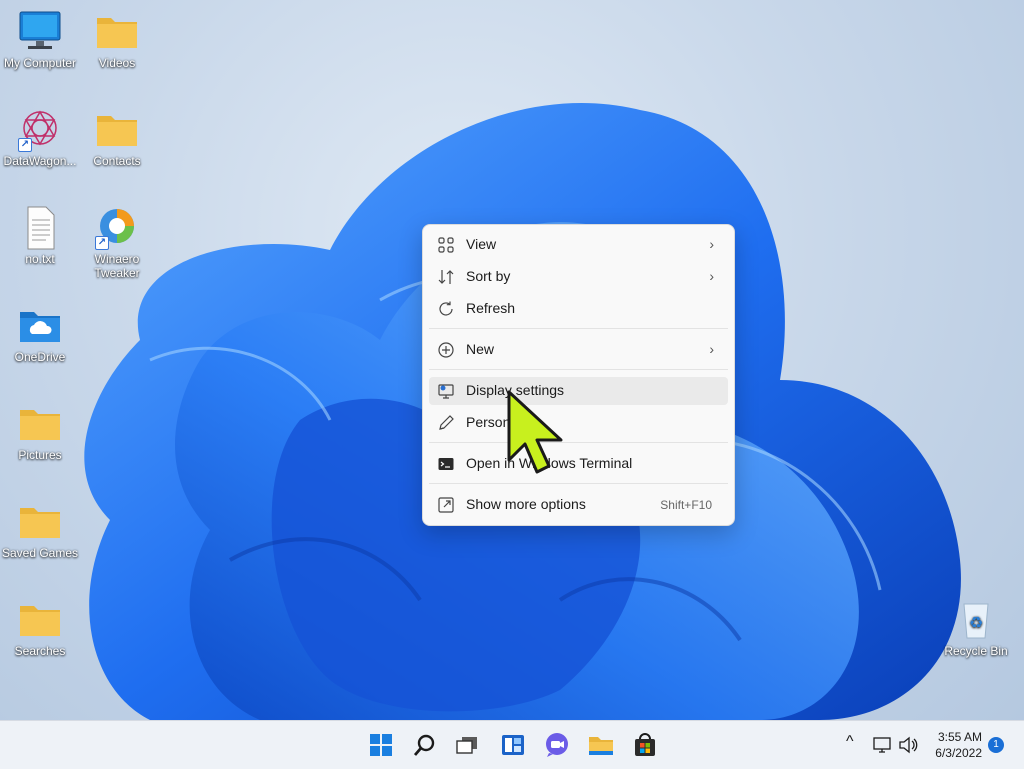 The image size is (1024, 769). I want to click on notification-badge: 1, so click(996, 745).